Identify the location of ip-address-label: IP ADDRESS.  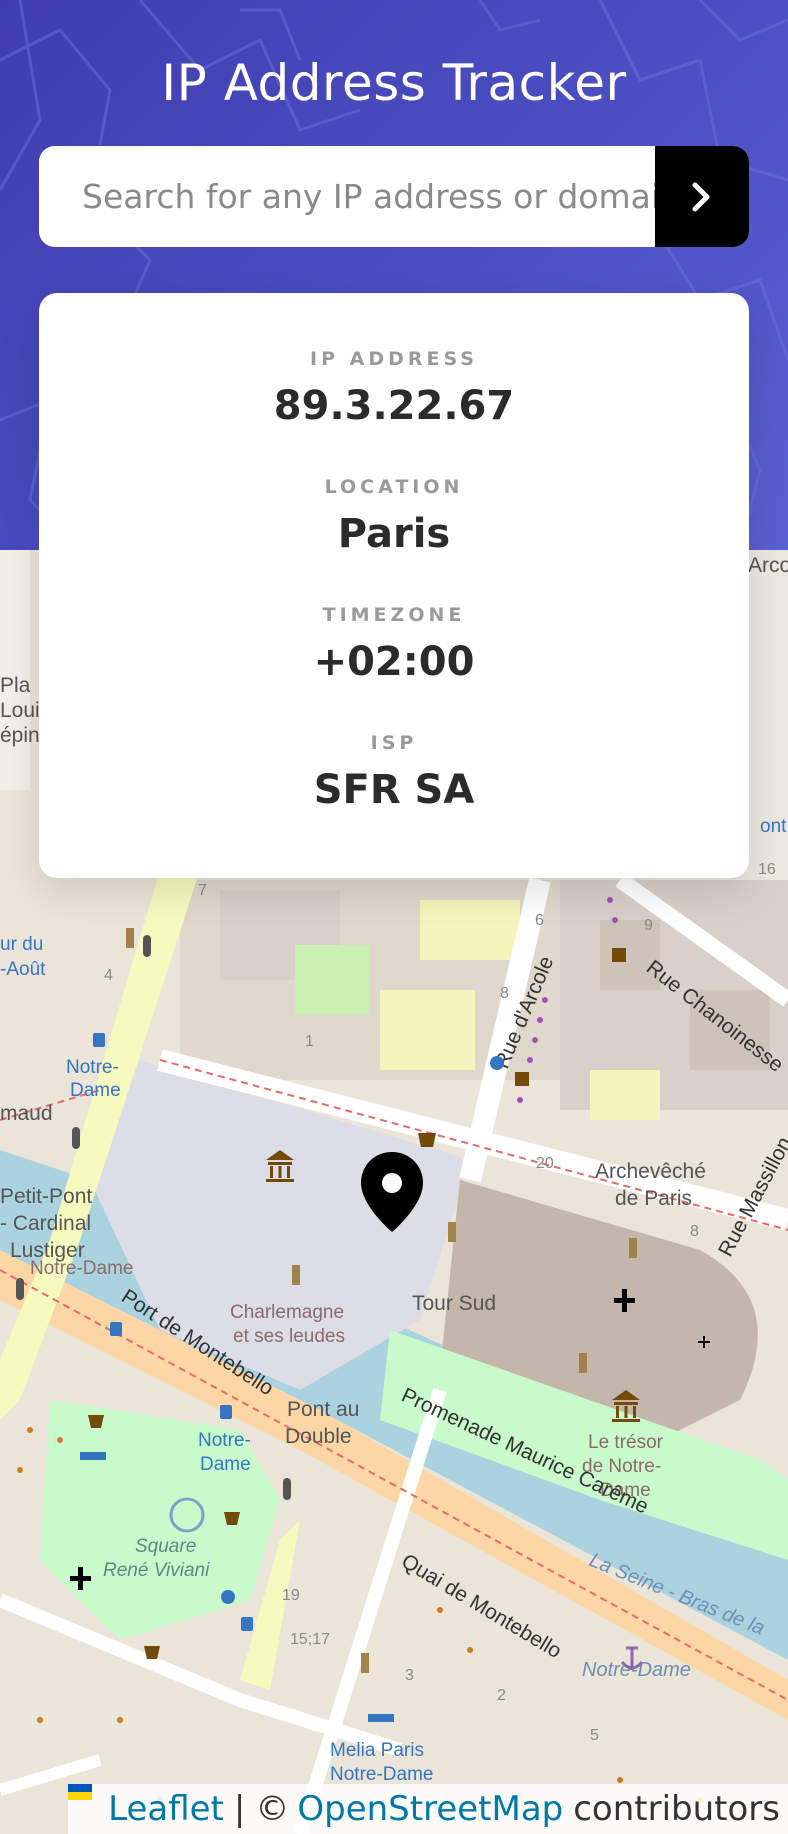
(394, 359).